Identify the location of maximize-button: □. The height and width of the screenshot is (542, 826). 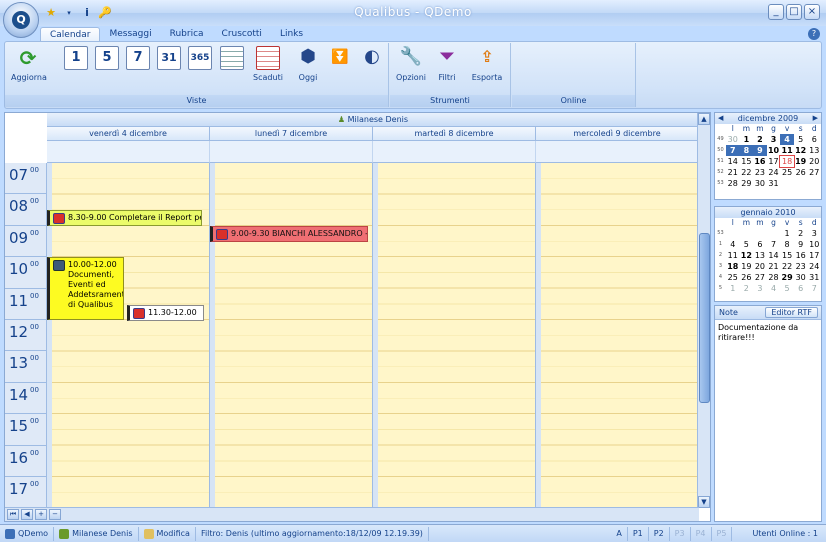
(794, 12).